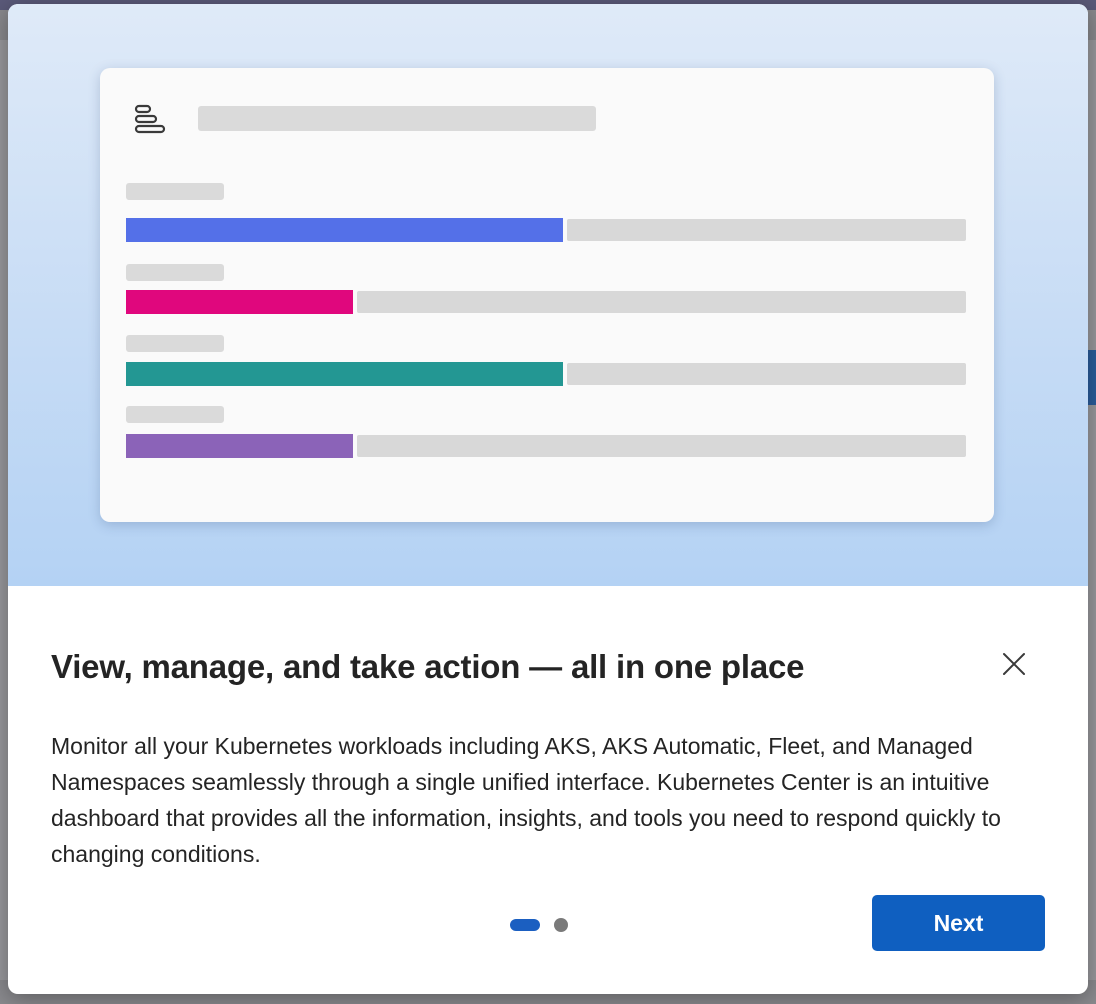  What do you see at coordinates (958, 923) in the screenshot?
I see `next-button: Next` at bounding box center [958, 923].